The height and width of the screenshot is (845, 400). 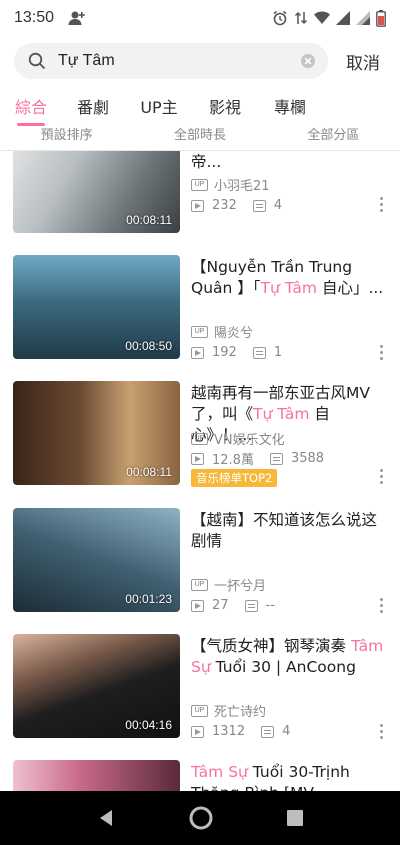 I want to click on person-add-icon, so click(x=76, y=18).